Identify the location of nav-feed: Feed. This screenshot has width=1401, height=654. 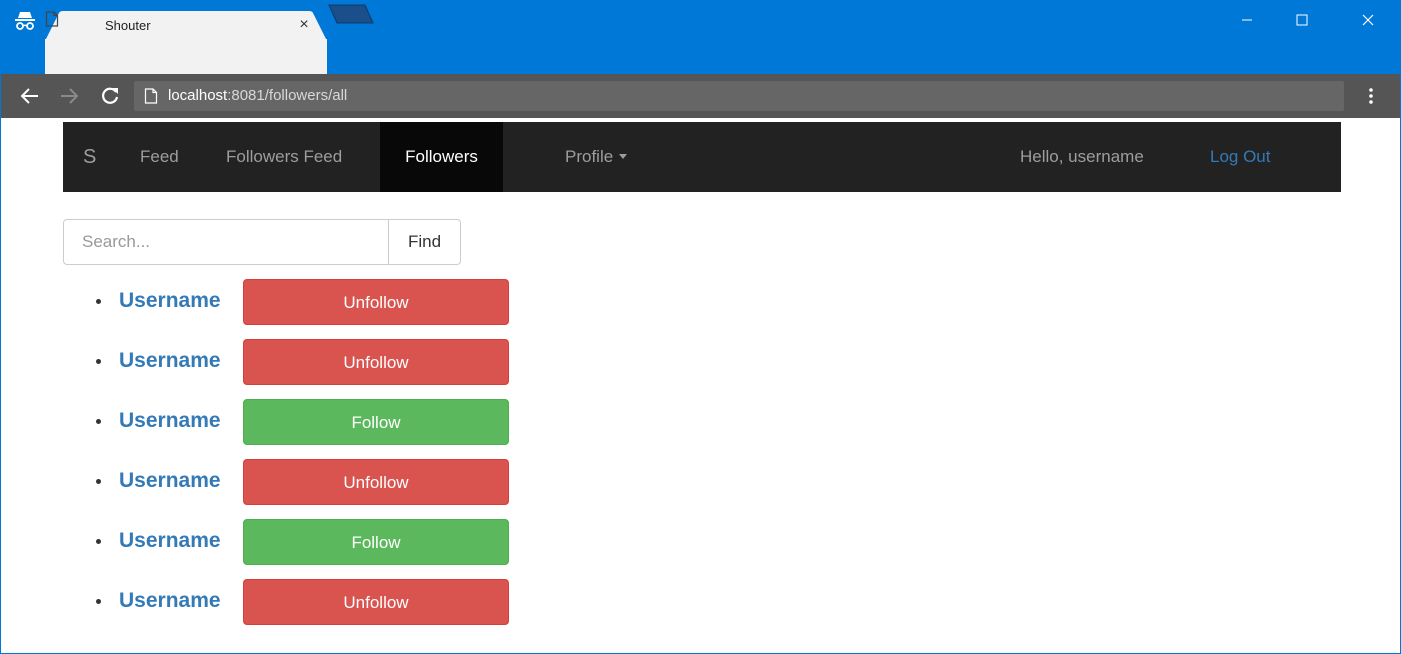
(159, 157).